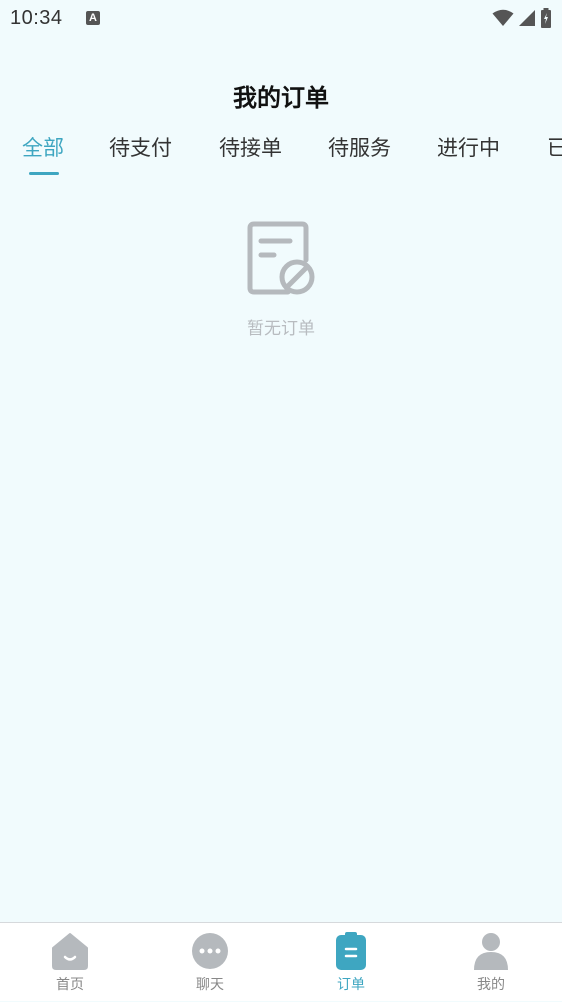  I want to click on empty-state-text: 暂无订单, so click(281, 329).